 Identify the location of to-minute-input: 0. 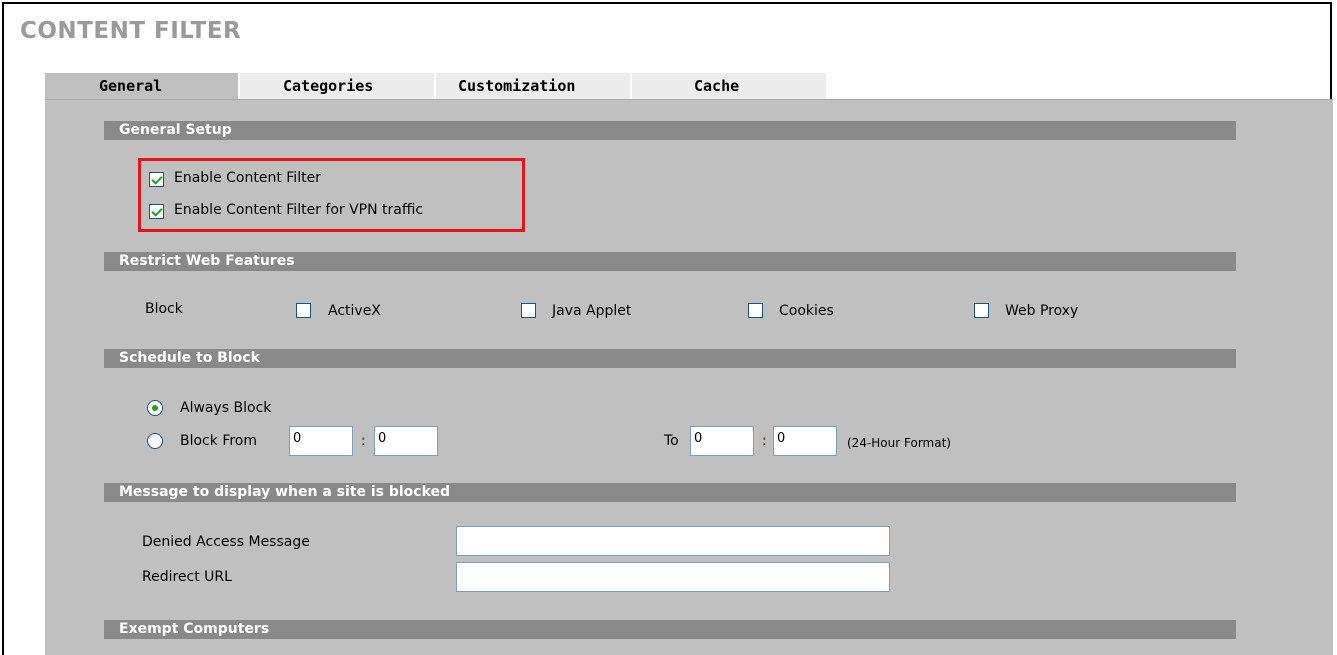
(805, 441).